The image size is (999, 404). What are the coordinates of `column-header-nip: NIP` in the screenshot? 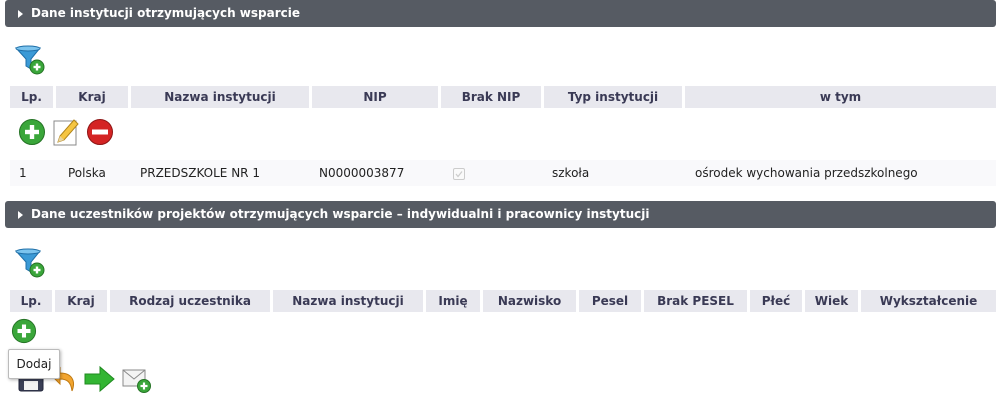 It's located at (375, 97).